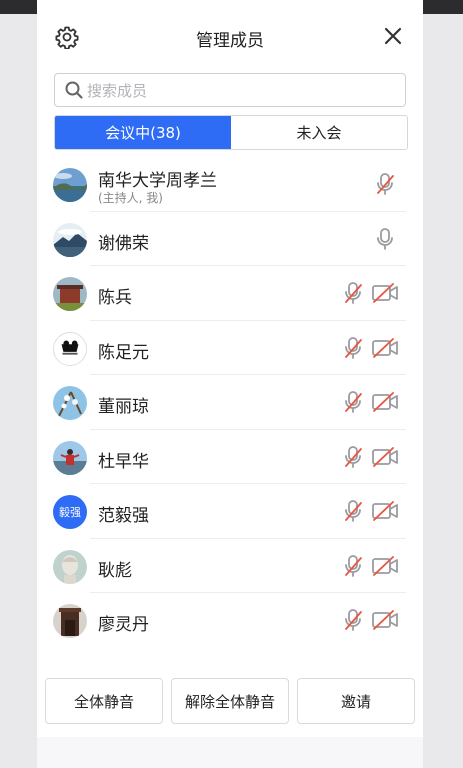  I want to click on header: 管理成员, so click(230, 38).